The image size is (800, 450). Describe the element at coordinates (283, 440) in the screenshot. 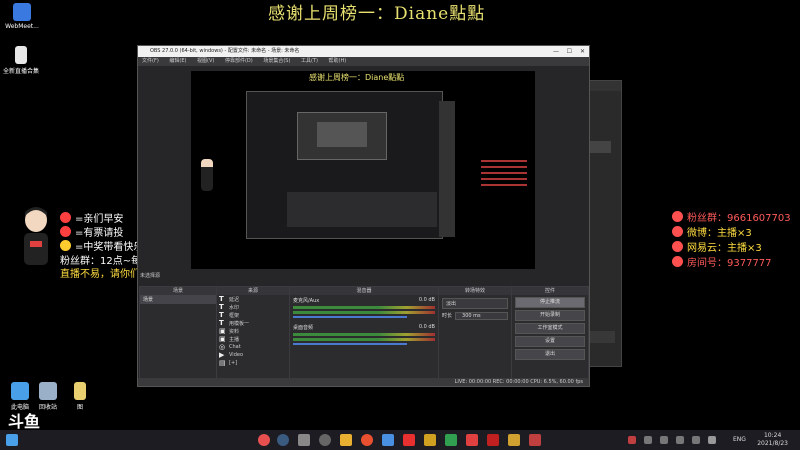

I see `steam-icon` at that location.